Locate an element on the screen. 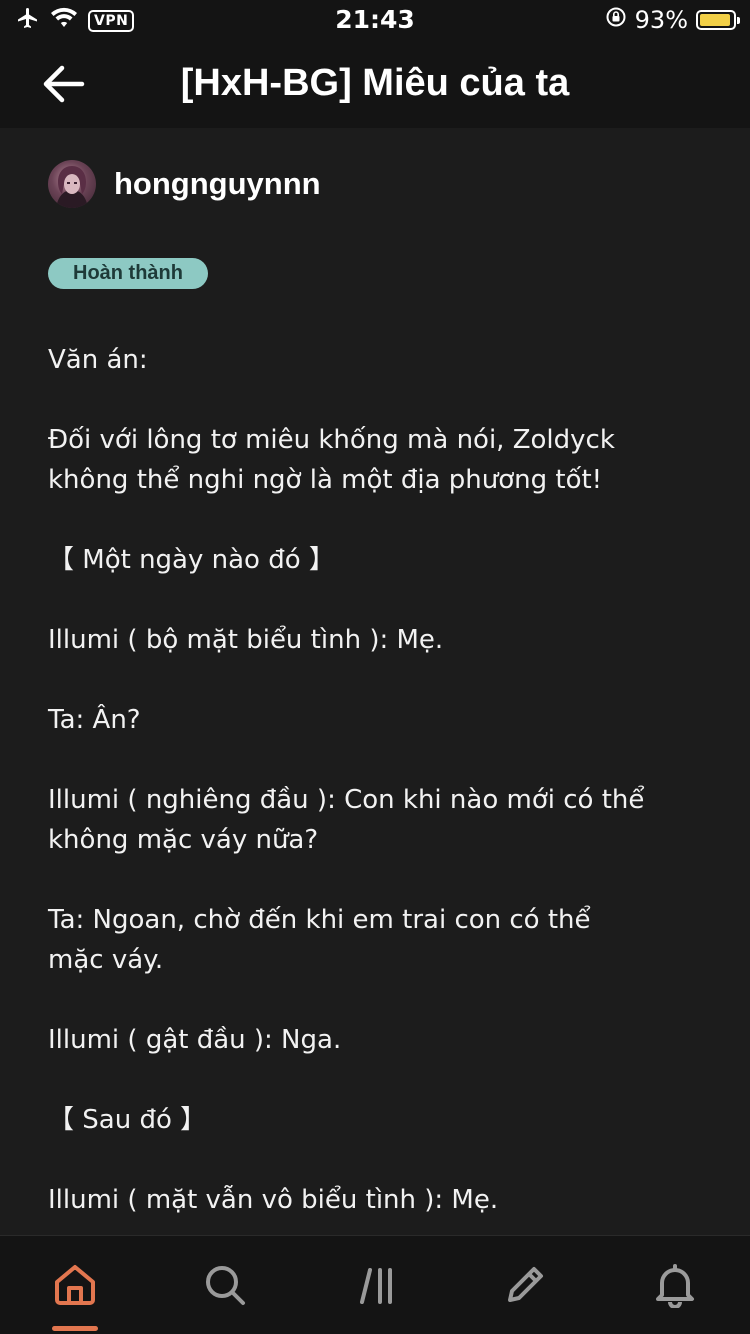  author-row: hongnguynnn is located at coordinates (184, 184).